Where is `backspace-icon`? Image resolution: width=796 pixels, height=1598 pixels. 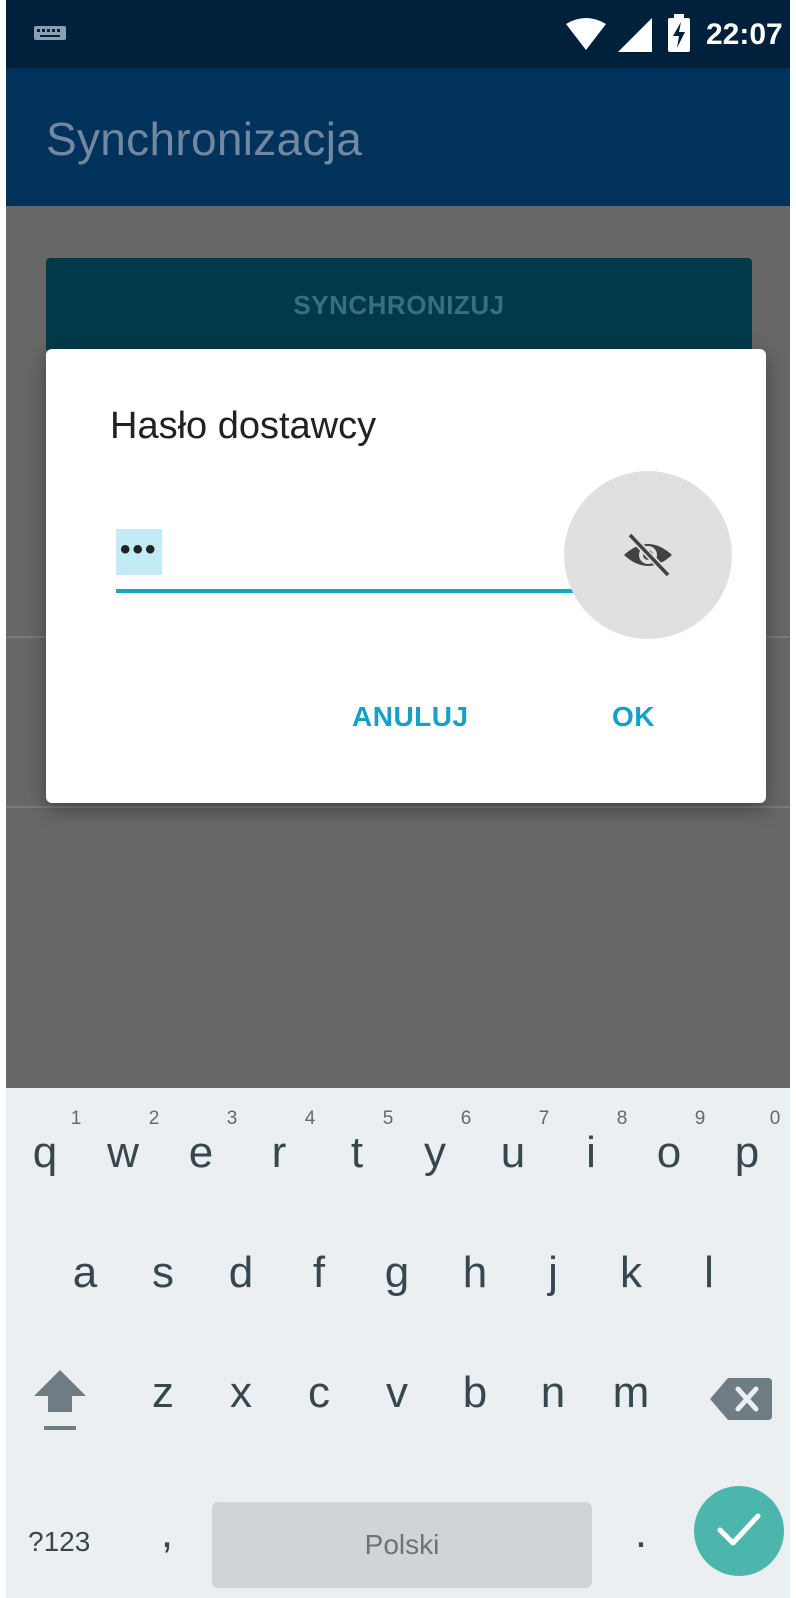 backspace-icon is located at coordinates (741, 1399).